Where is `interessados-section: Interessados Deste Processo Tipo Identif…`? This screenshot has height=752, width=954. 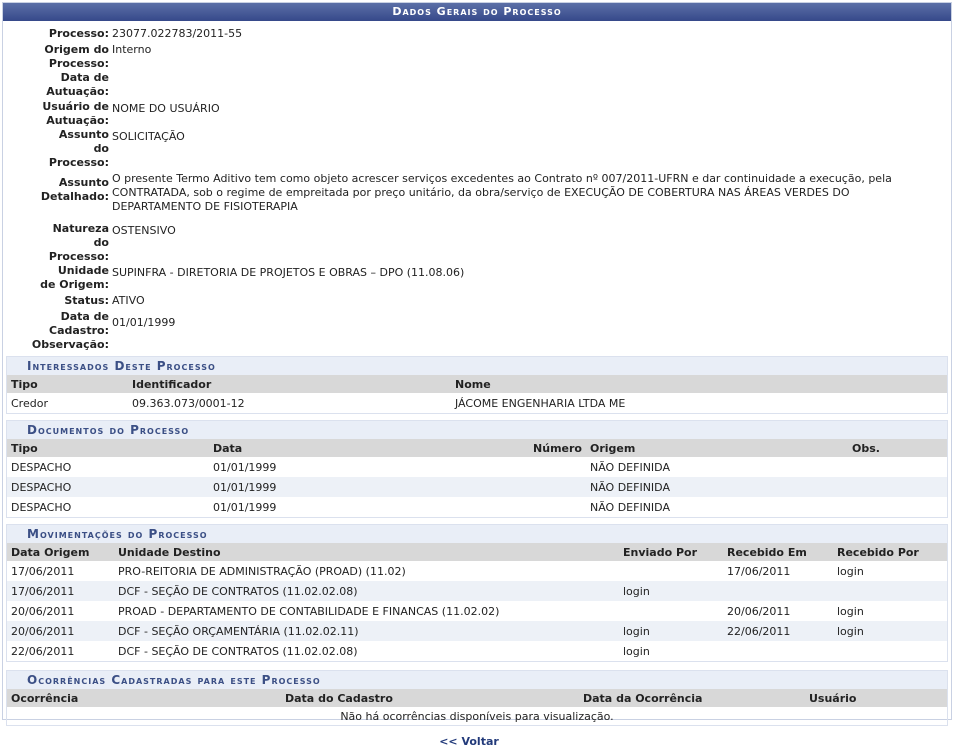 interessados-section: Interessados Deste Processo Tipo Identif… is located at coordinates (477, 385).